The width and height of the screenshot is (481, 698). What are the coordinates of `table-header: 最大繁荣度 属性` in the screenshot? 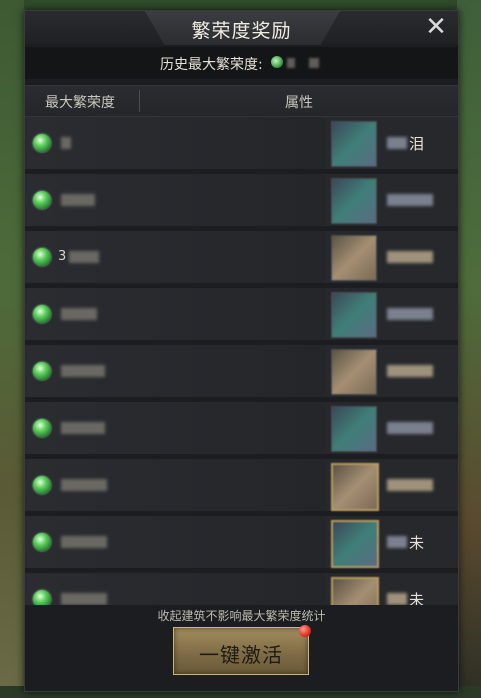 It's located at (241, 101).